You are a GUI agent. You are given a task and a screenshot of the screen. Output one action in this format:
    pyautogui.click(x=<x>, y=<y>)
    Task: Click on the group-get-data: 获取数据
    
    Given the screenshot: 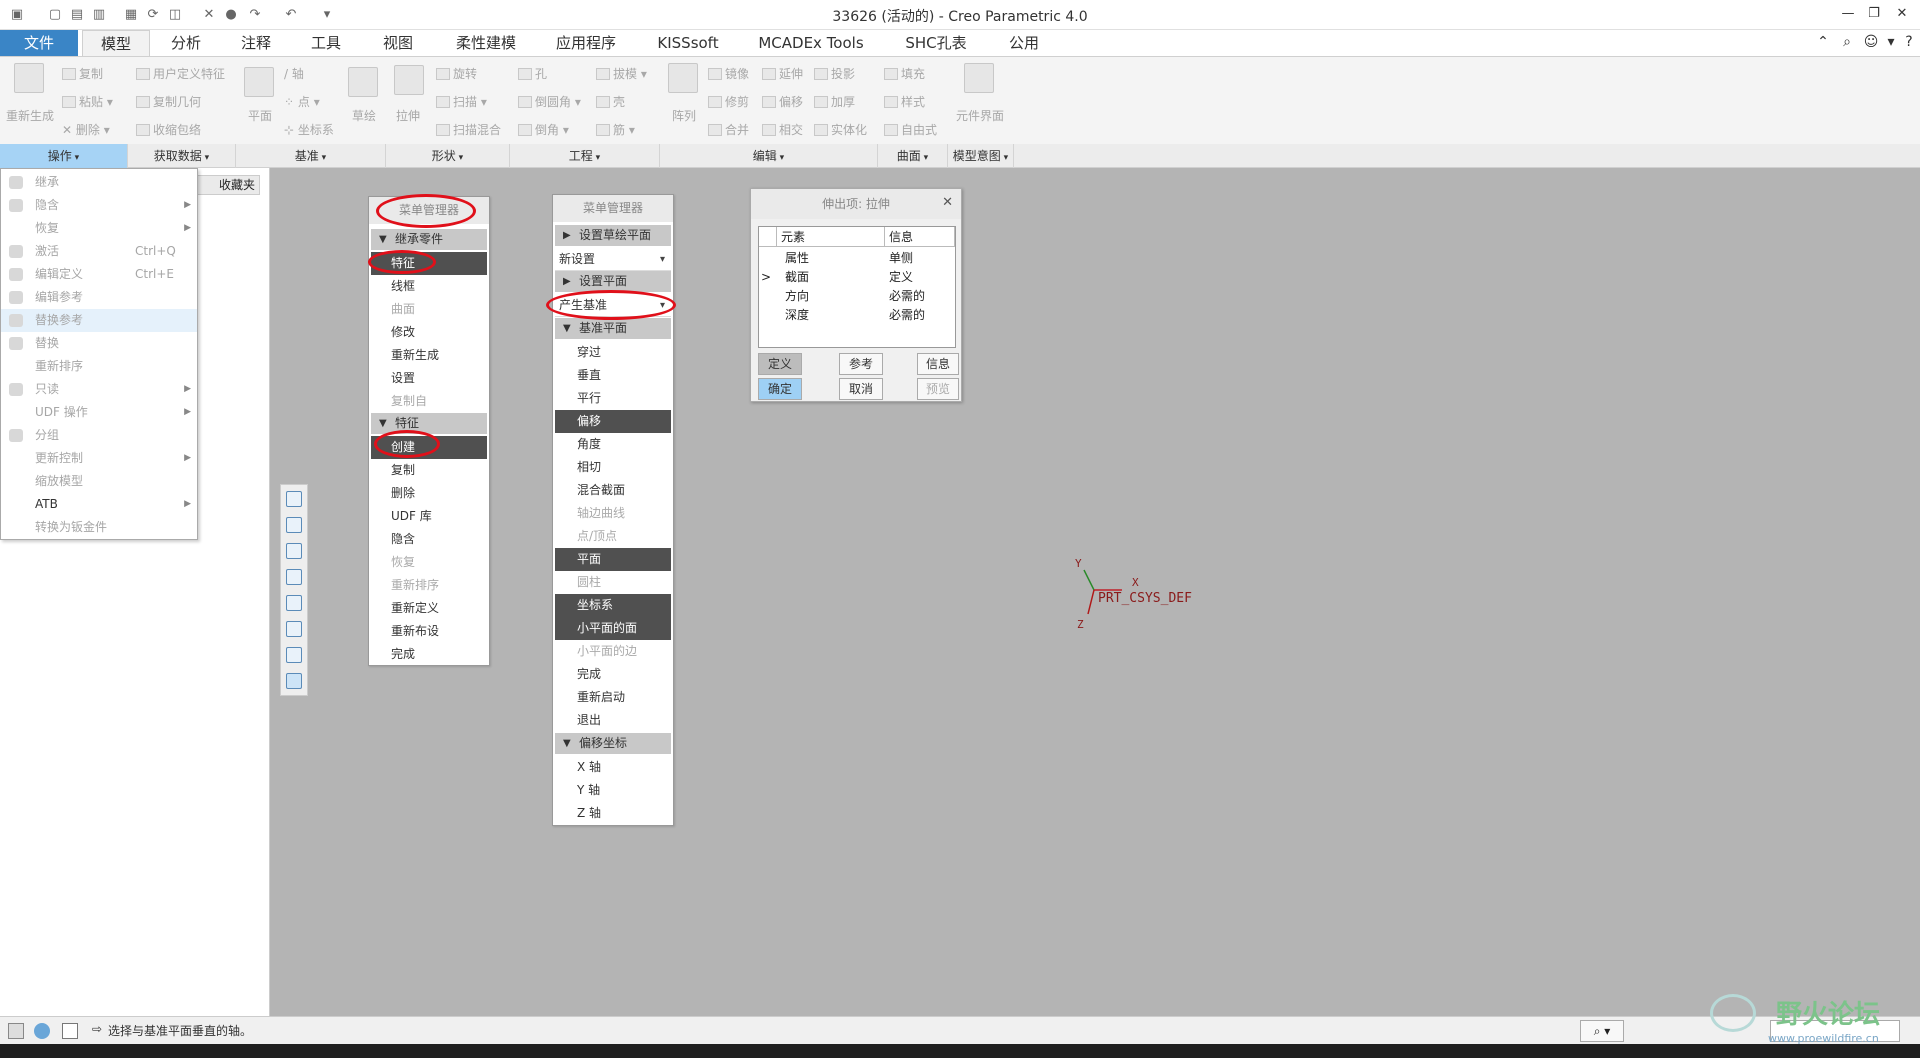 What is the action you would take?
    pyautogui.click(x=182, y=156)
    